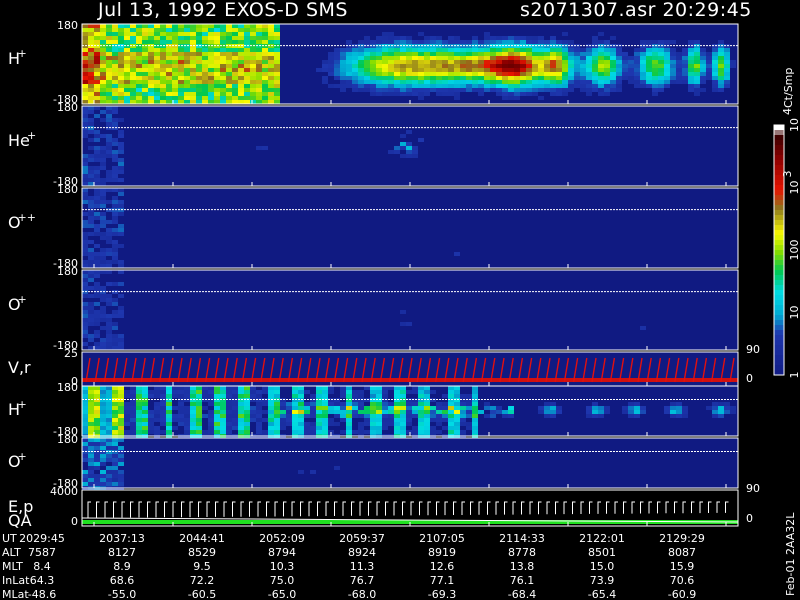 The width and height of the screenshot is (800, 600). Describe the element at coordinates (636, 10) in the screenshot. I see `file-label: s2071307.asr 20:29:45` at that location.